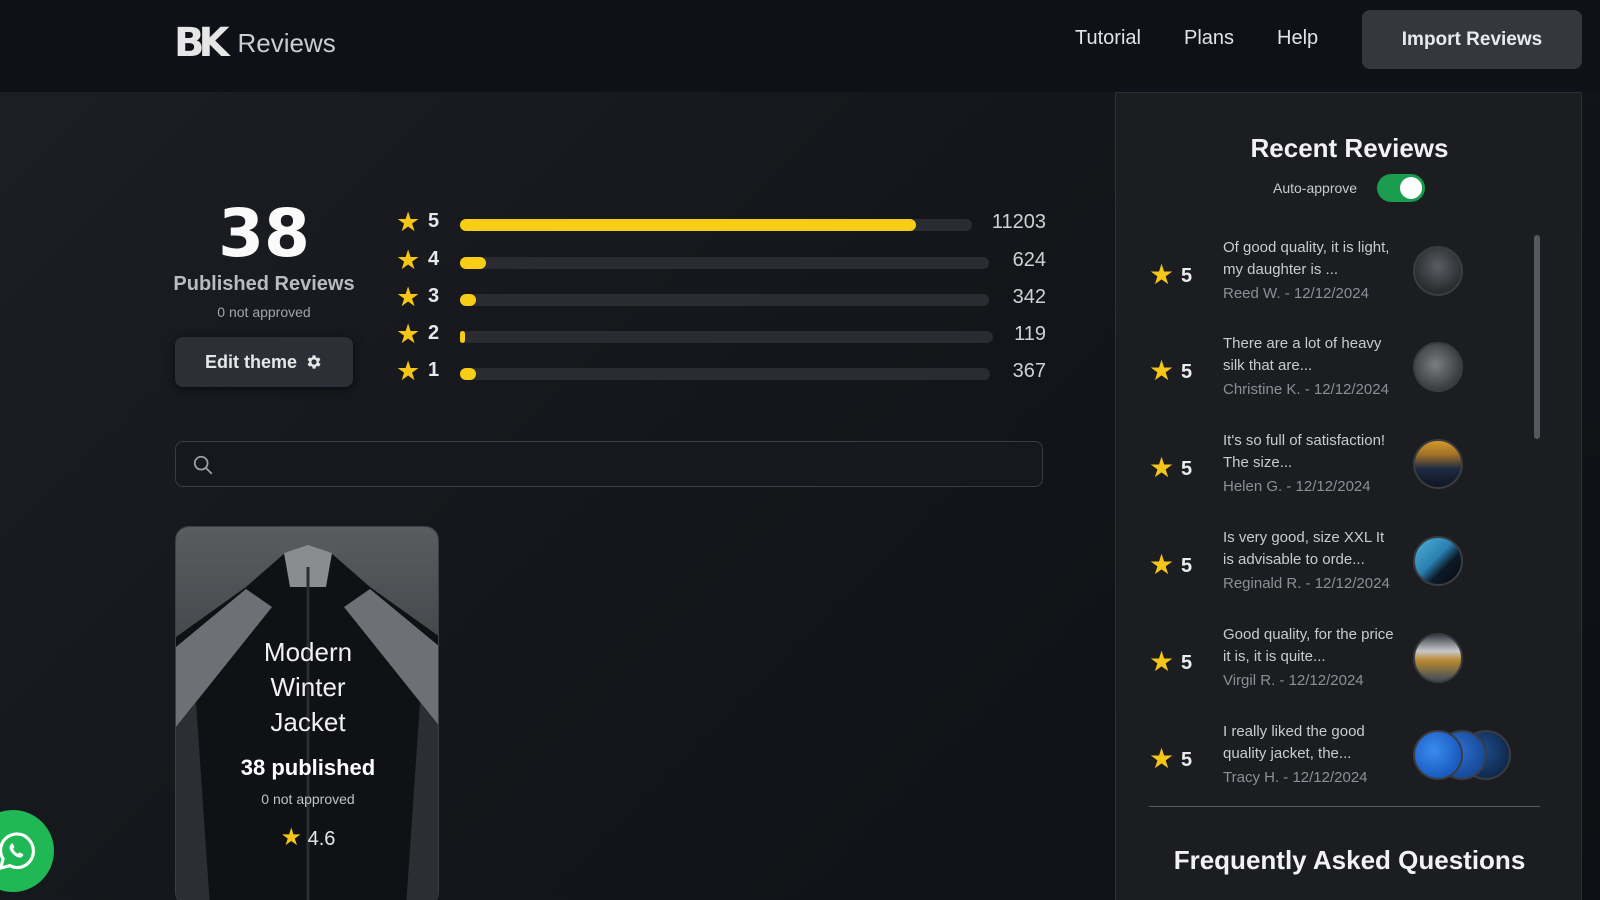  What do you see at coordinates (264, 233) in the screenshot?
I see `published-count: 38` at bounding box center [264, 233].